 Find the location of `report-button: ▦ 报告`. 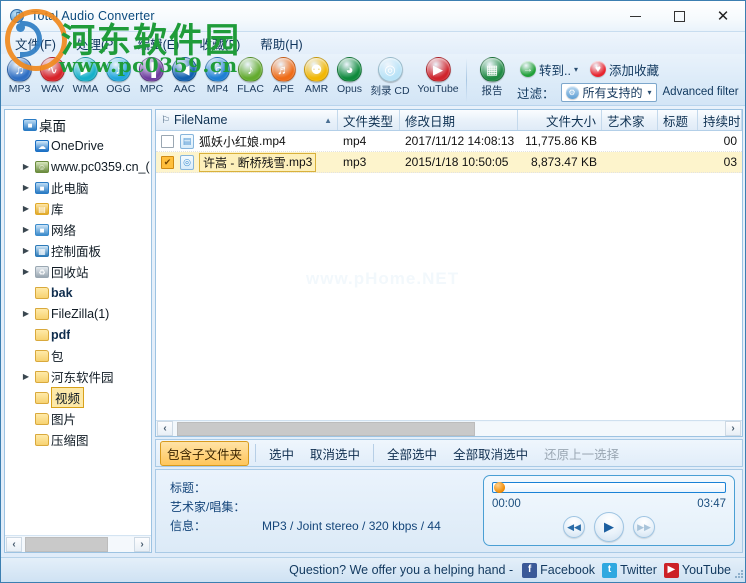

report-button: ▦ 报告 is located at coordinates (492, 77).